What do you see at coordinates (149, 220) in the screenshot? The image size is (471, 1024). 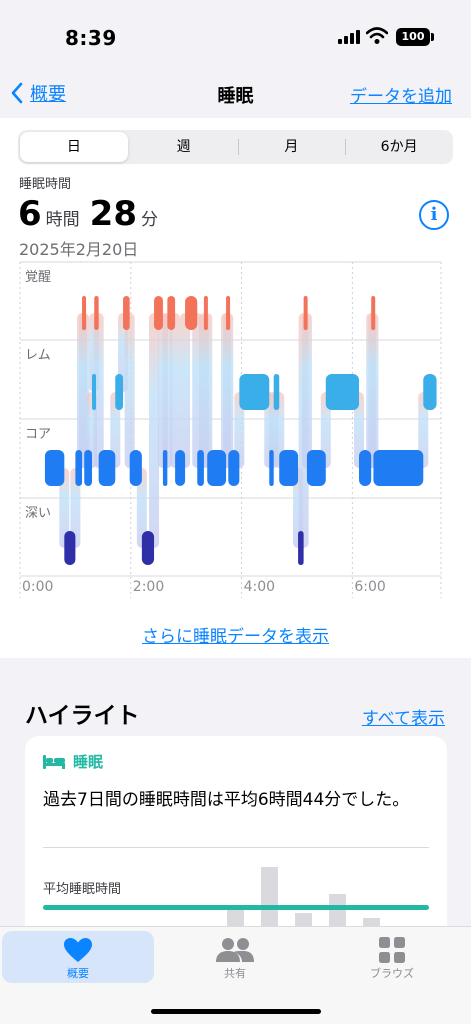 I see `duration-minutes-unit: 分` at bounding box center [149, 220].